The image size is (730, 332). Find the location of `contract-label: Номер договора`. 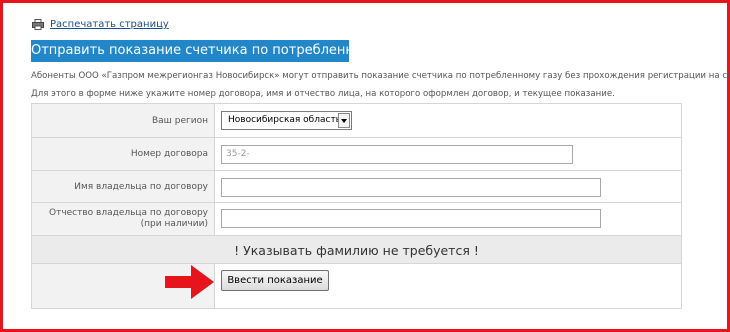

contract-label: Номер договора is located at coordinates (169, 154).